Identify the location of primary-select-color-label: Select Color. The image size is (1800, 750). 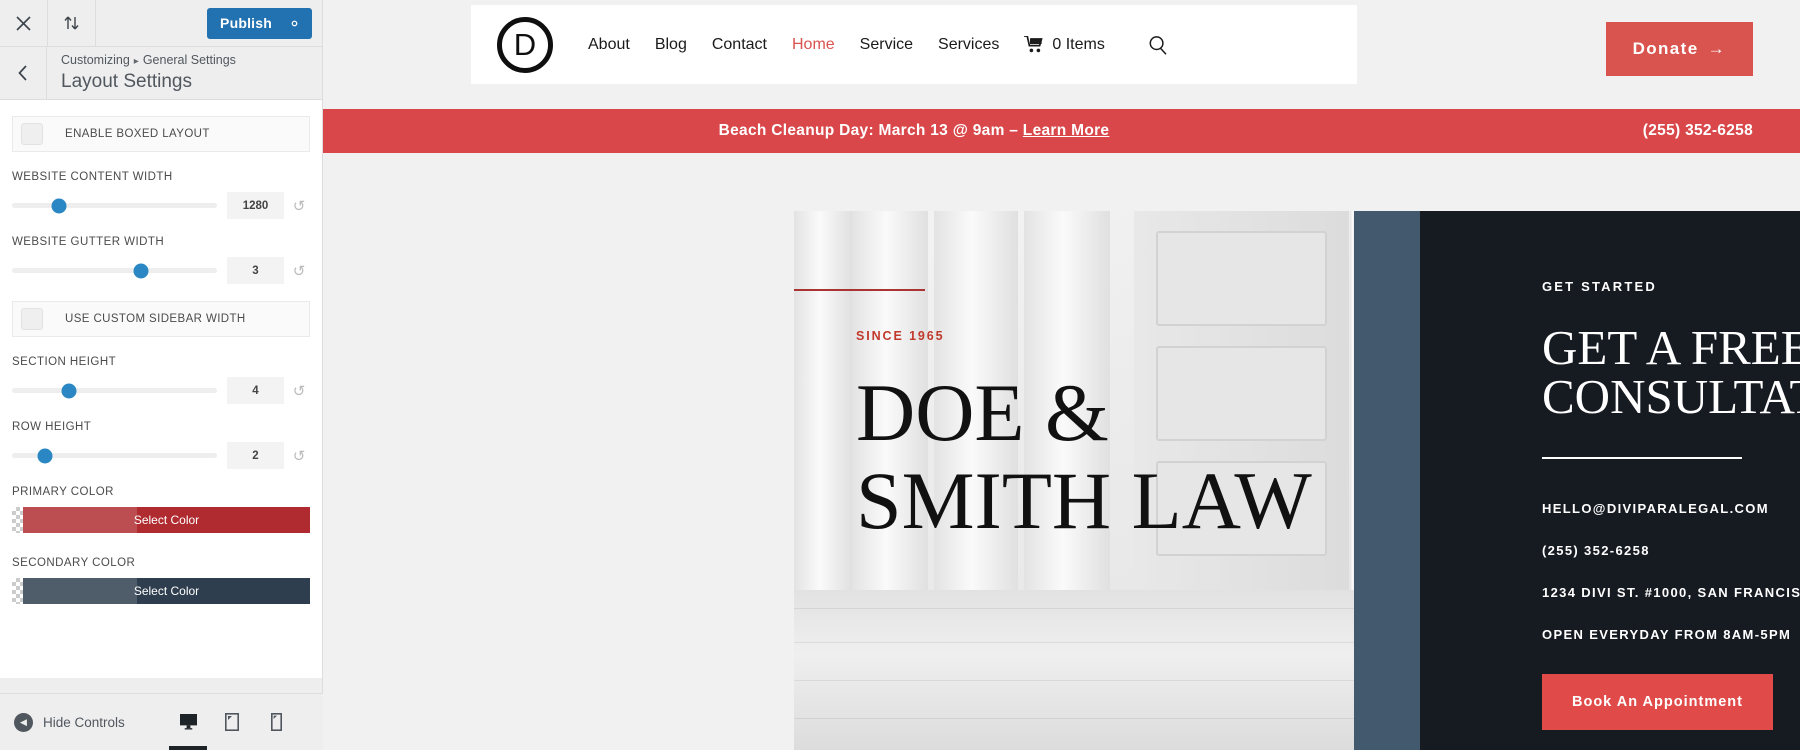
(166, 520).